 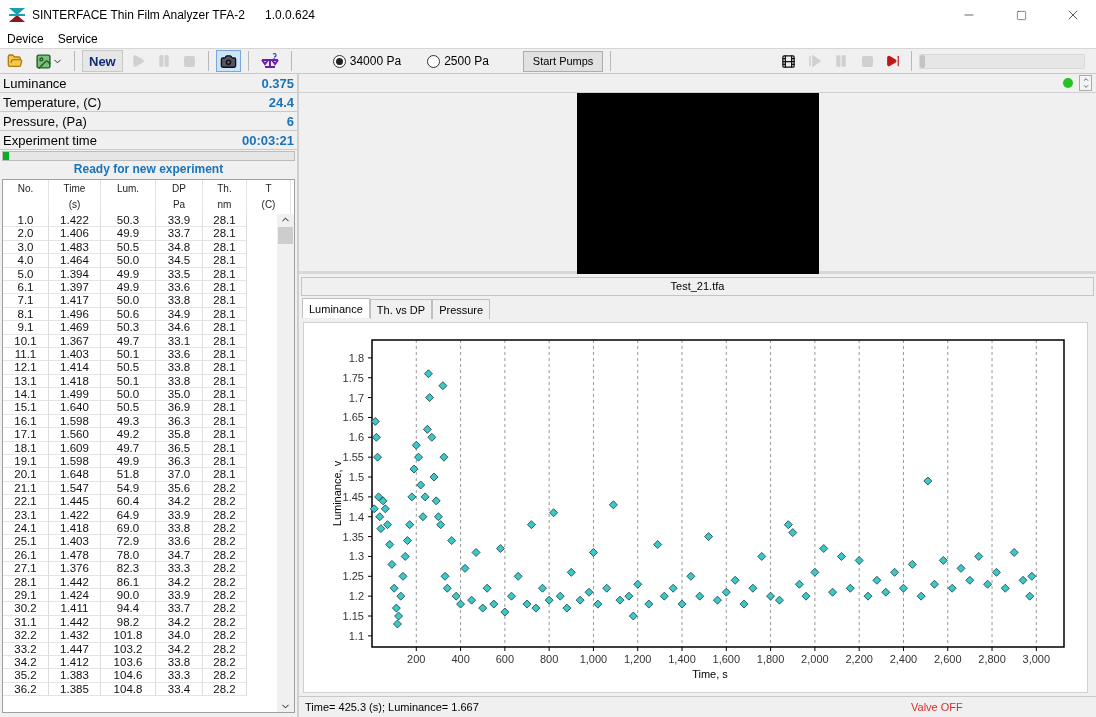 I want to click on table-cell: 50.0, so click(x=128, y=301).